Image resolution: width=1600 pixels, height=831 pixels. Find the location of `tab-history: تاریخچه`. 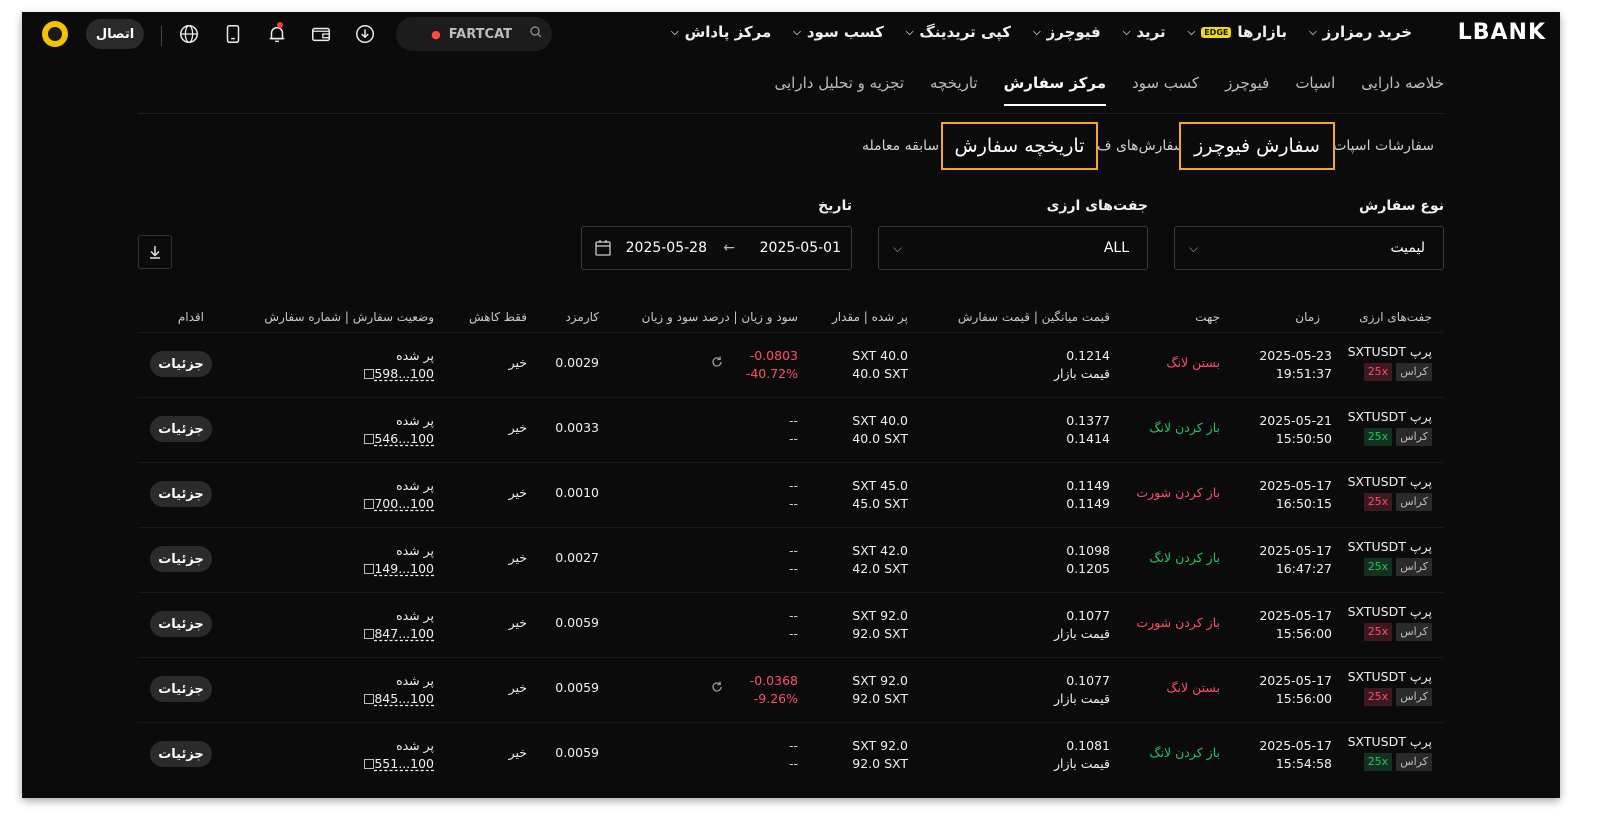

tab-history: تاریخچه is located at coordinates (954, 90).